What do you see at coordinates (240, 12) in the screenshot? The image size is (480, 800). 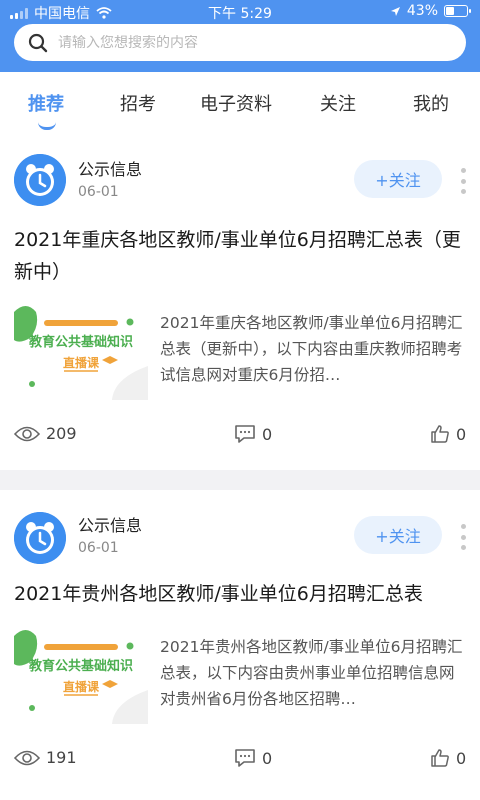 I see `status-bar: 中国电信 下午 5:29 43%` at bounding box center [240, 12].